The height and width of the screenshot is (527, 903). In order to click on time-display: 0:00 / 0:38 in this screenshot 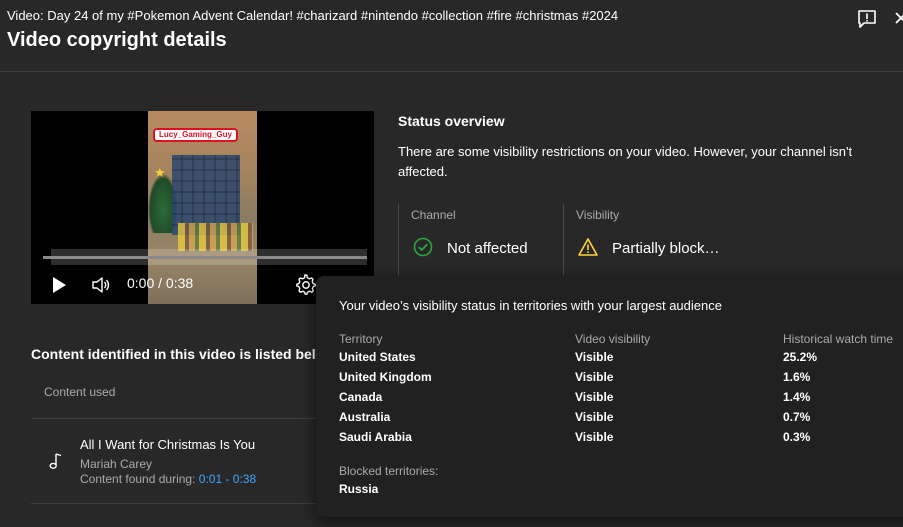, I will do `click(160, 283)`.